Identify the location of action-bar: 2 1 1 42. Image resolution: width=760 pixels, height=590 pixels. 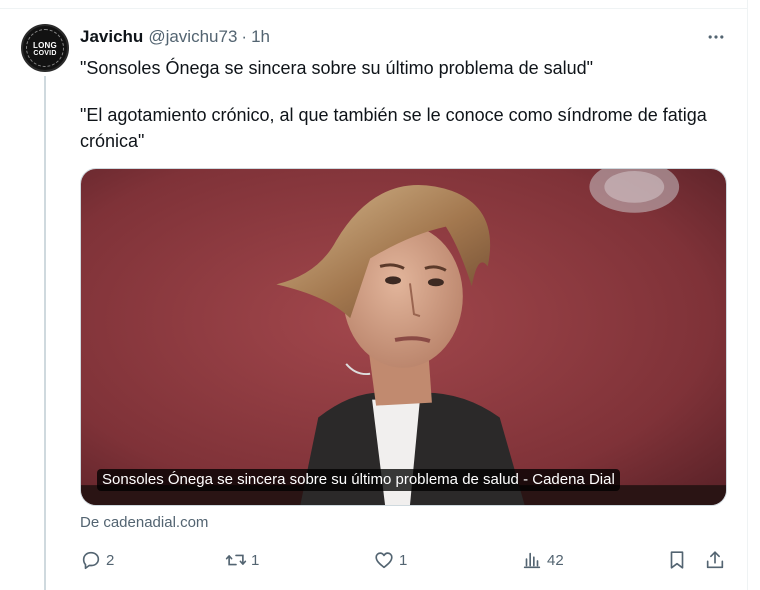
(405, 560).